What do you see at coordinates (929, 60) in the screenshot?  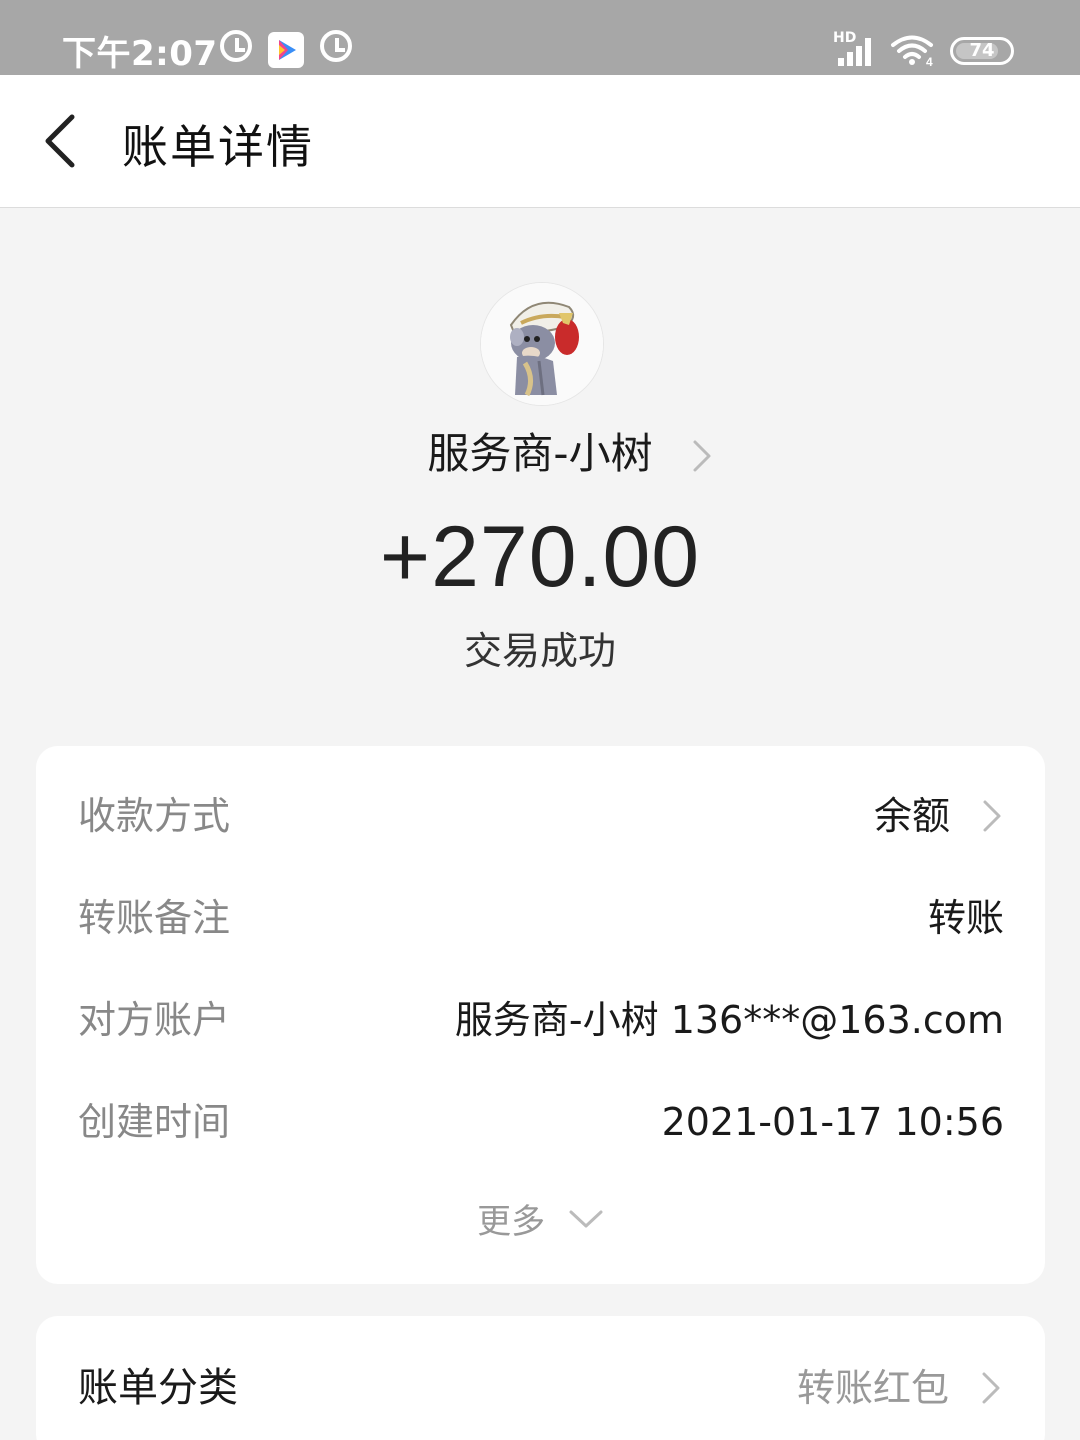 I see `svg-text: 4` at bounding box center [929, 60].